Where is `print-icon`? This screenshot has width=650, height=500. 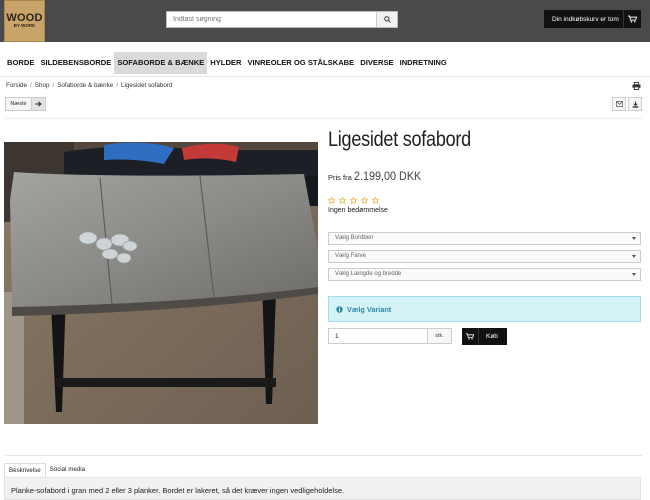 print-icon is located at coordinates (636, 86).